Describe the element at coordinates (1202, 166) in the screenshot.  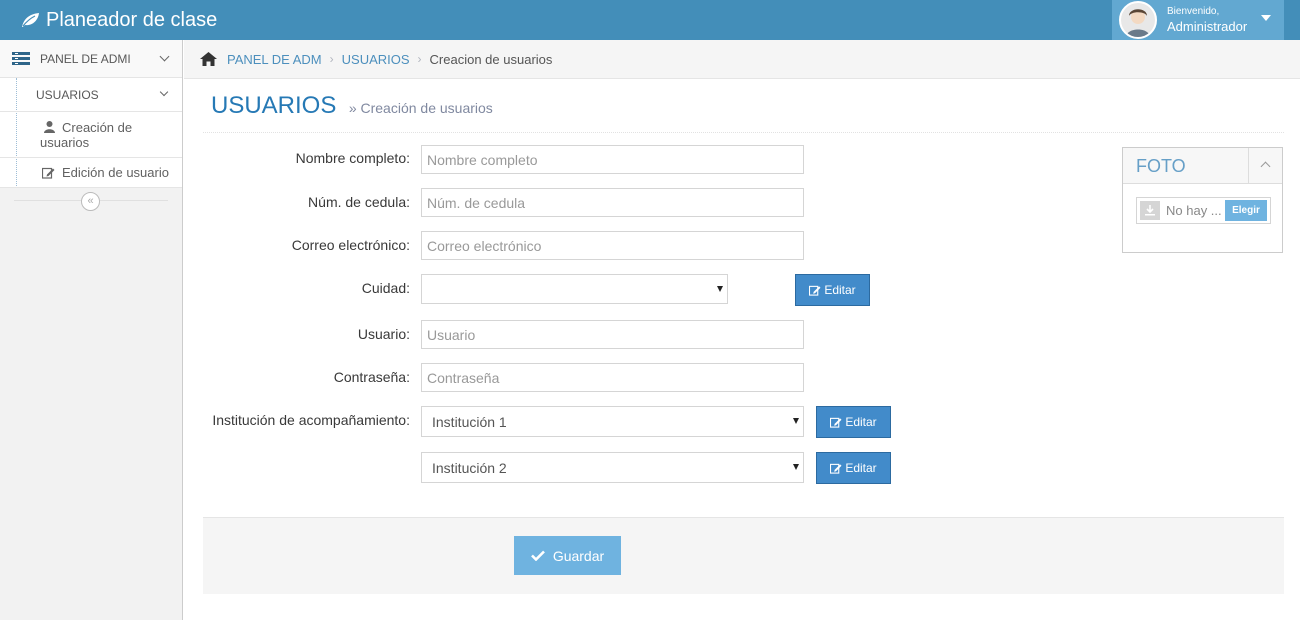
I see `foto-widget-header: FOTO` at that location.